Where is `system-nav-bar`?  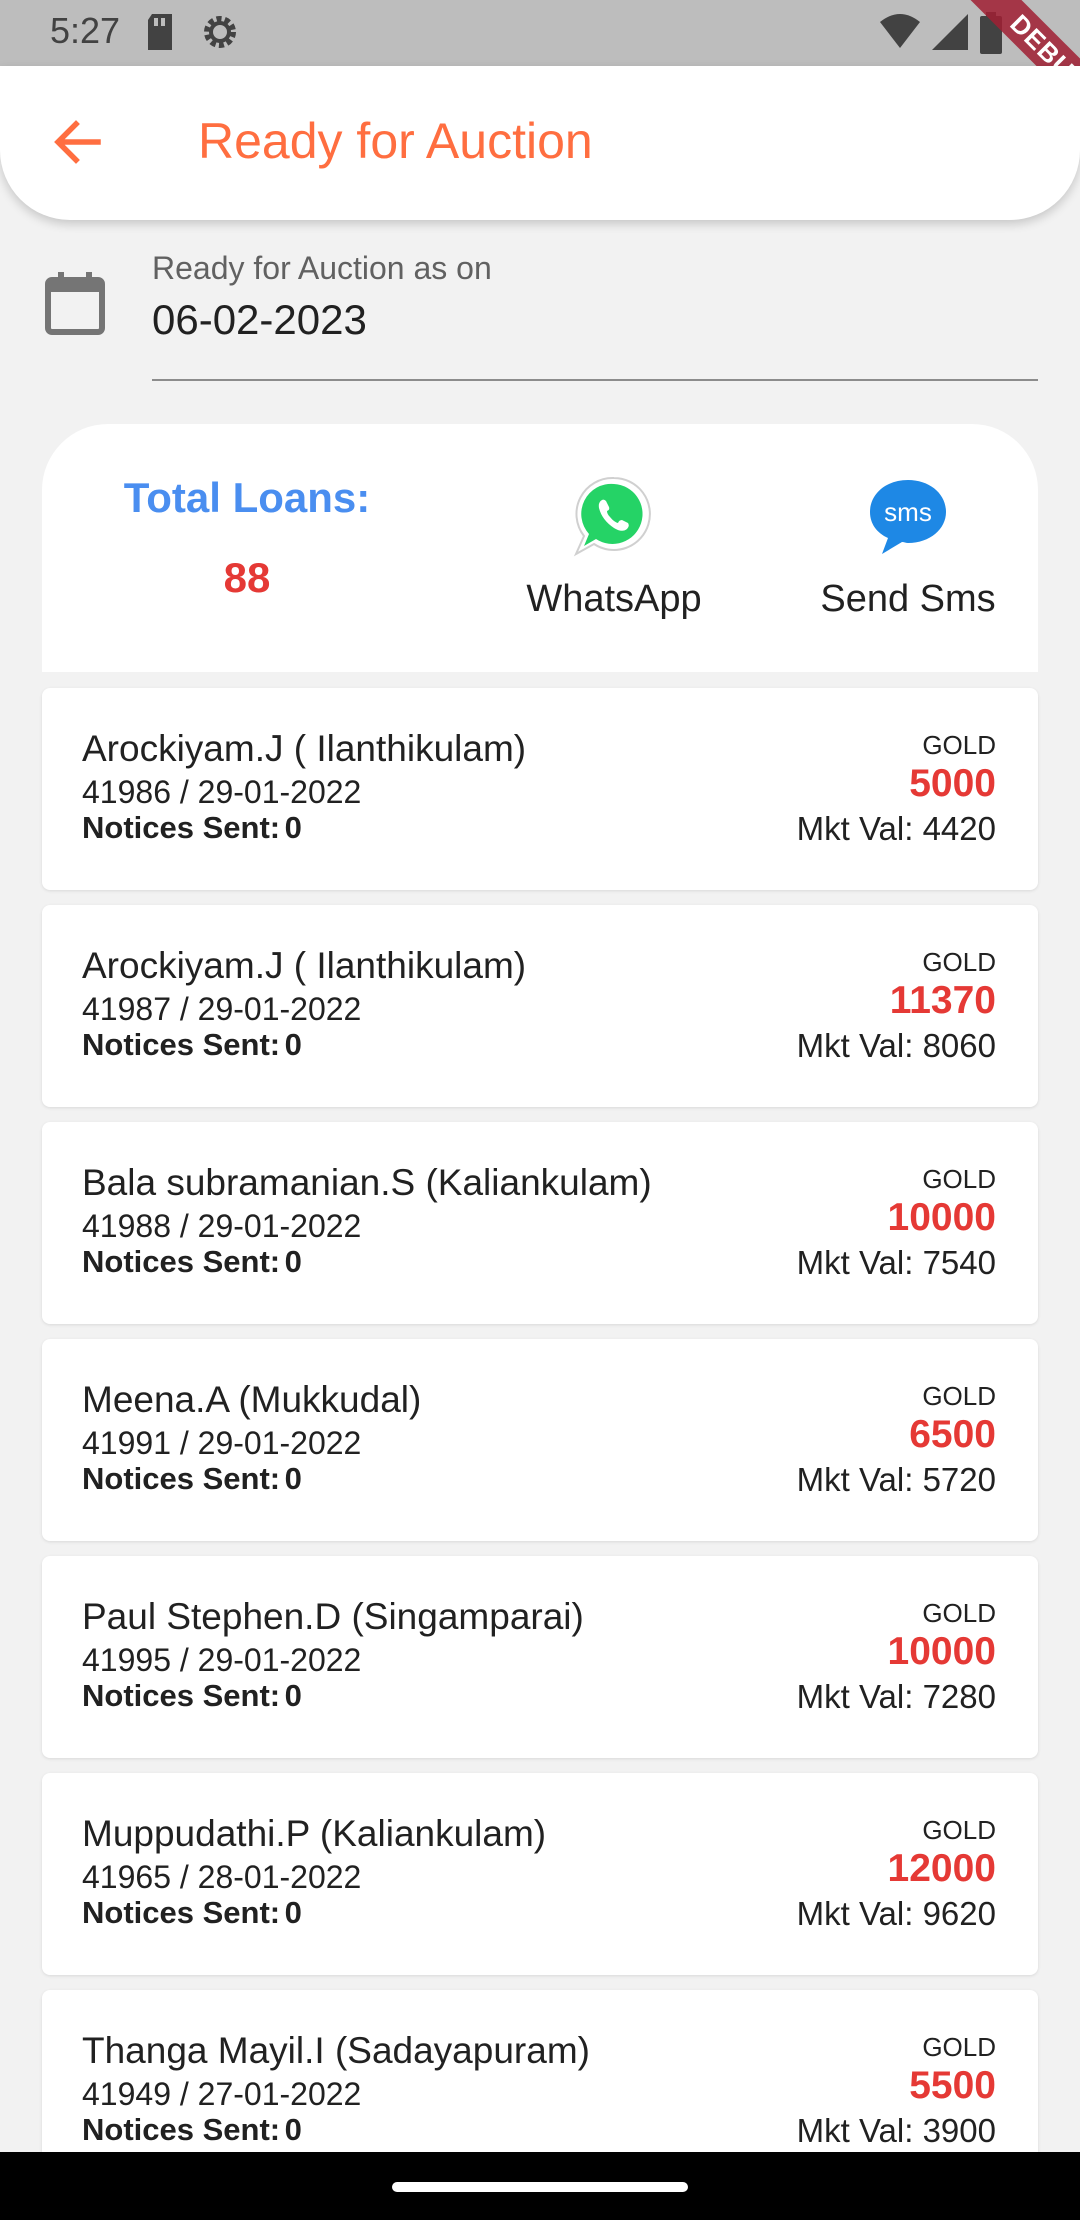
system-nav-bar is located at coordinates (540, 2186).